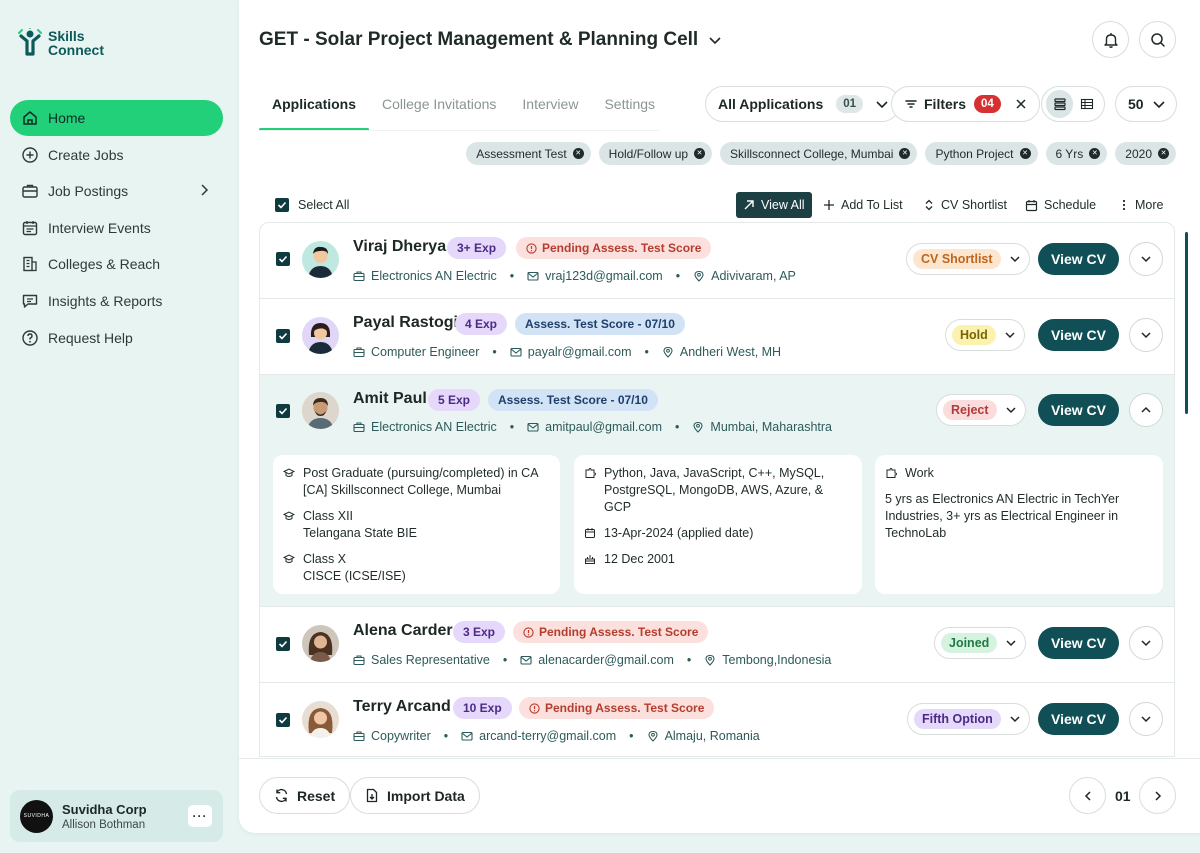 The height and width of the screenshot is (853, 1200). What do you see at coordinates (611, 632) in the screenshot?
I see `status-tag: Pending Assess. Test Score` at bounding box center [611, 632].